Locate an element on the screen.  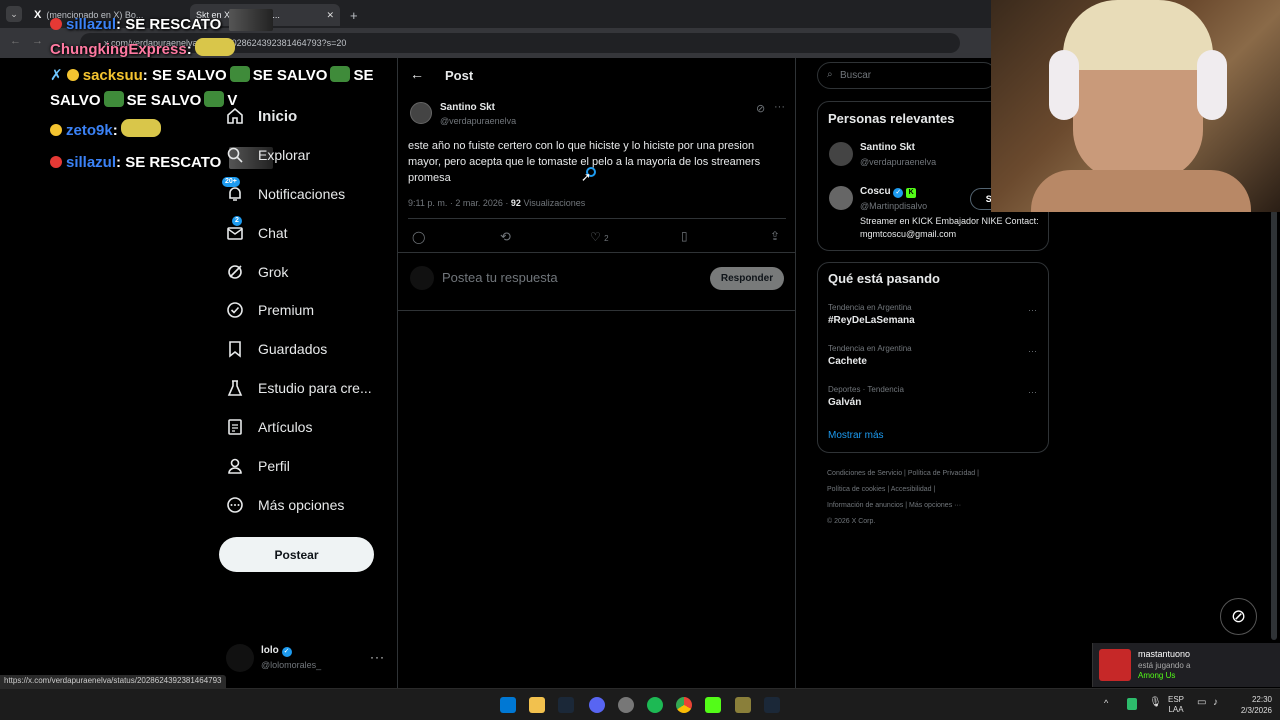
reply-button: Responder is located at coordinates (747, 278).